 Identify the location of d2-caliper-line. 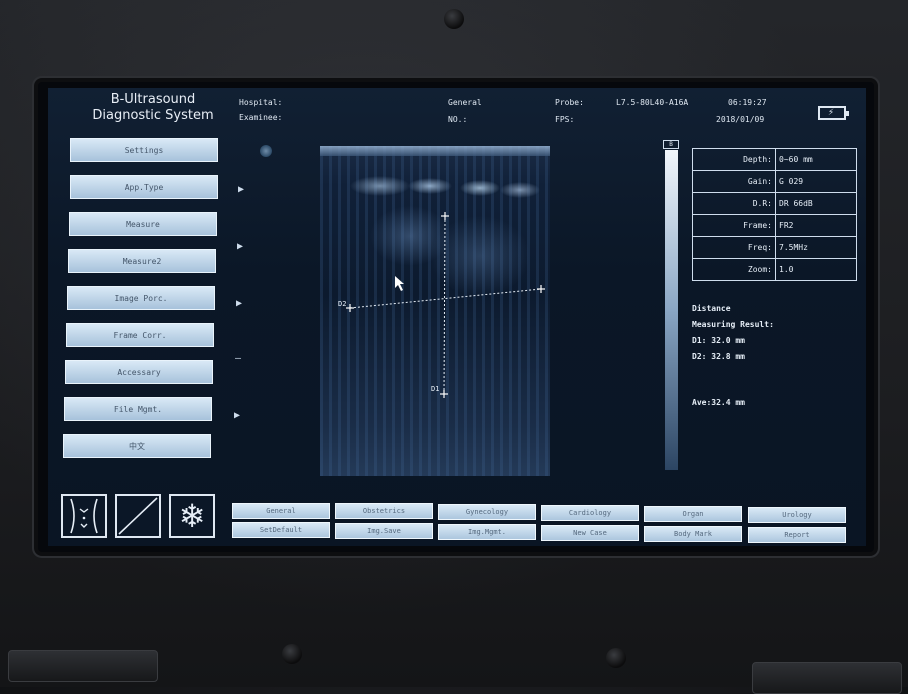
(445, 298).